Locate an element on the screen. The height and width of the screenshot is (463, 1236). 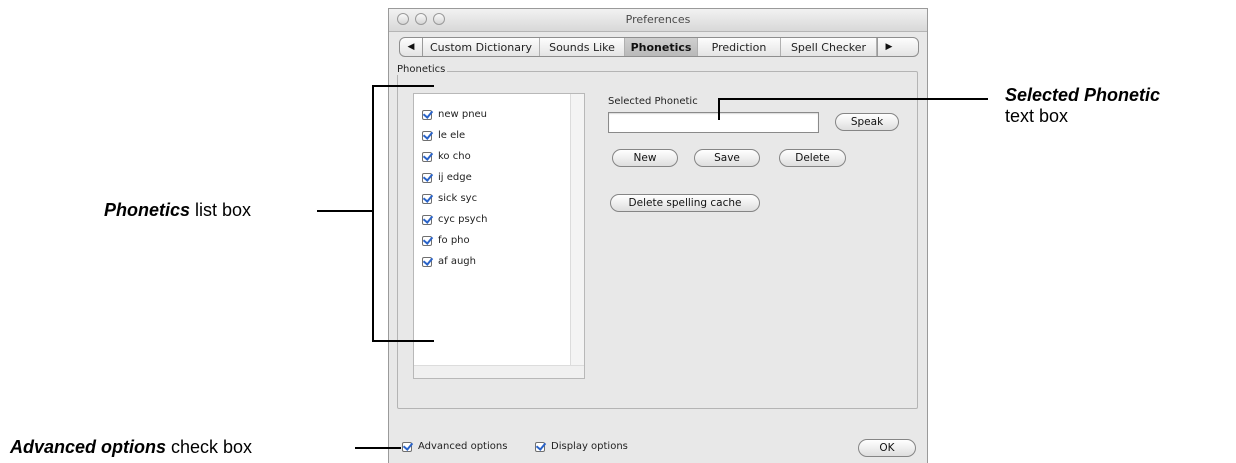
tab-scroll-left-icon: ◀ is located at coordinates (411, 47).